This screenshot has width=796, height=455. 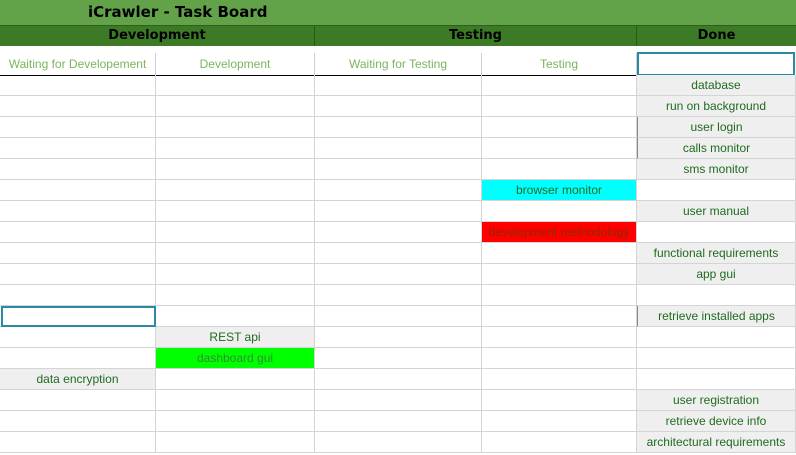 I want to click on selected-cell, so click(x=716, y=64).